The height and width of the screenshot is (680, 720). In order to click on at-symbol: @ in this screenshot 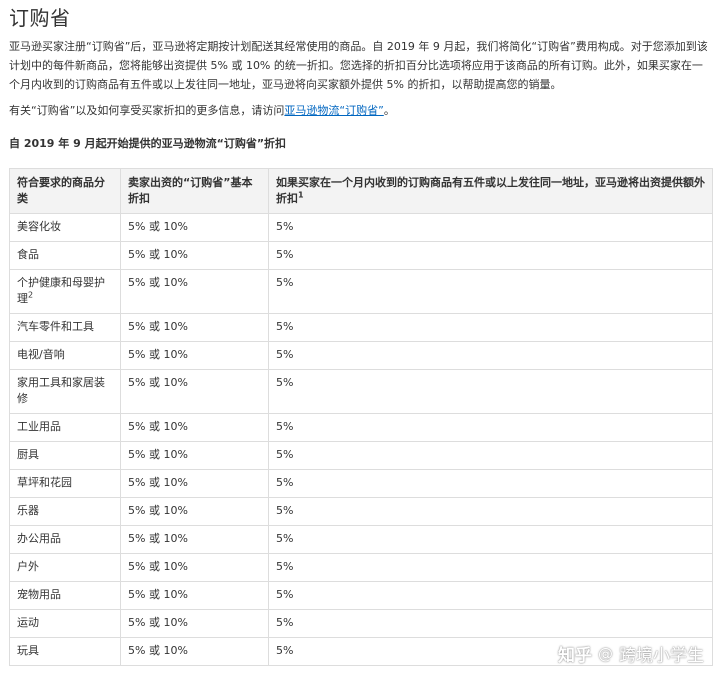, I will do `click(605, 653)`.